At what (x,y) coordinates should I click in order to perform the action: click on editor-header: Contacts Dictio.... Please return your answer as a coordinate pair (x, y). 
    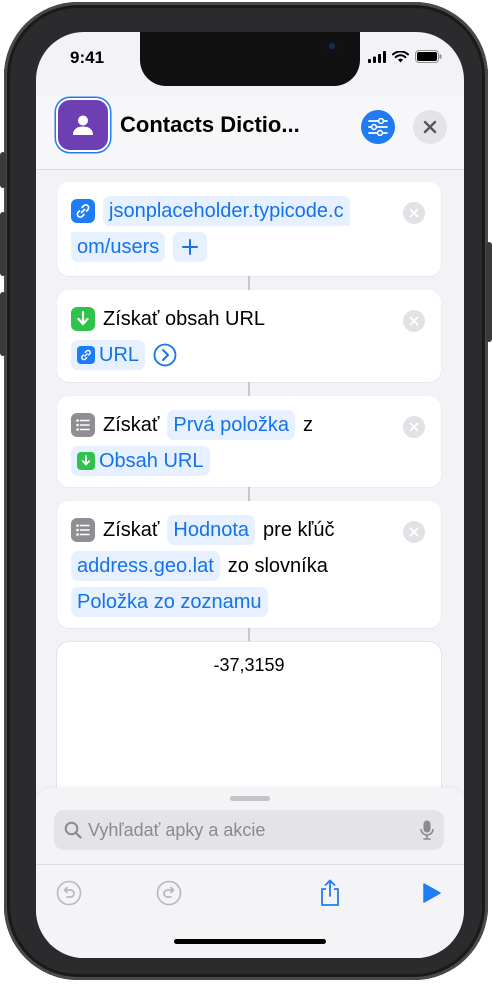
    Looking at the image, I should click on (250, 133).